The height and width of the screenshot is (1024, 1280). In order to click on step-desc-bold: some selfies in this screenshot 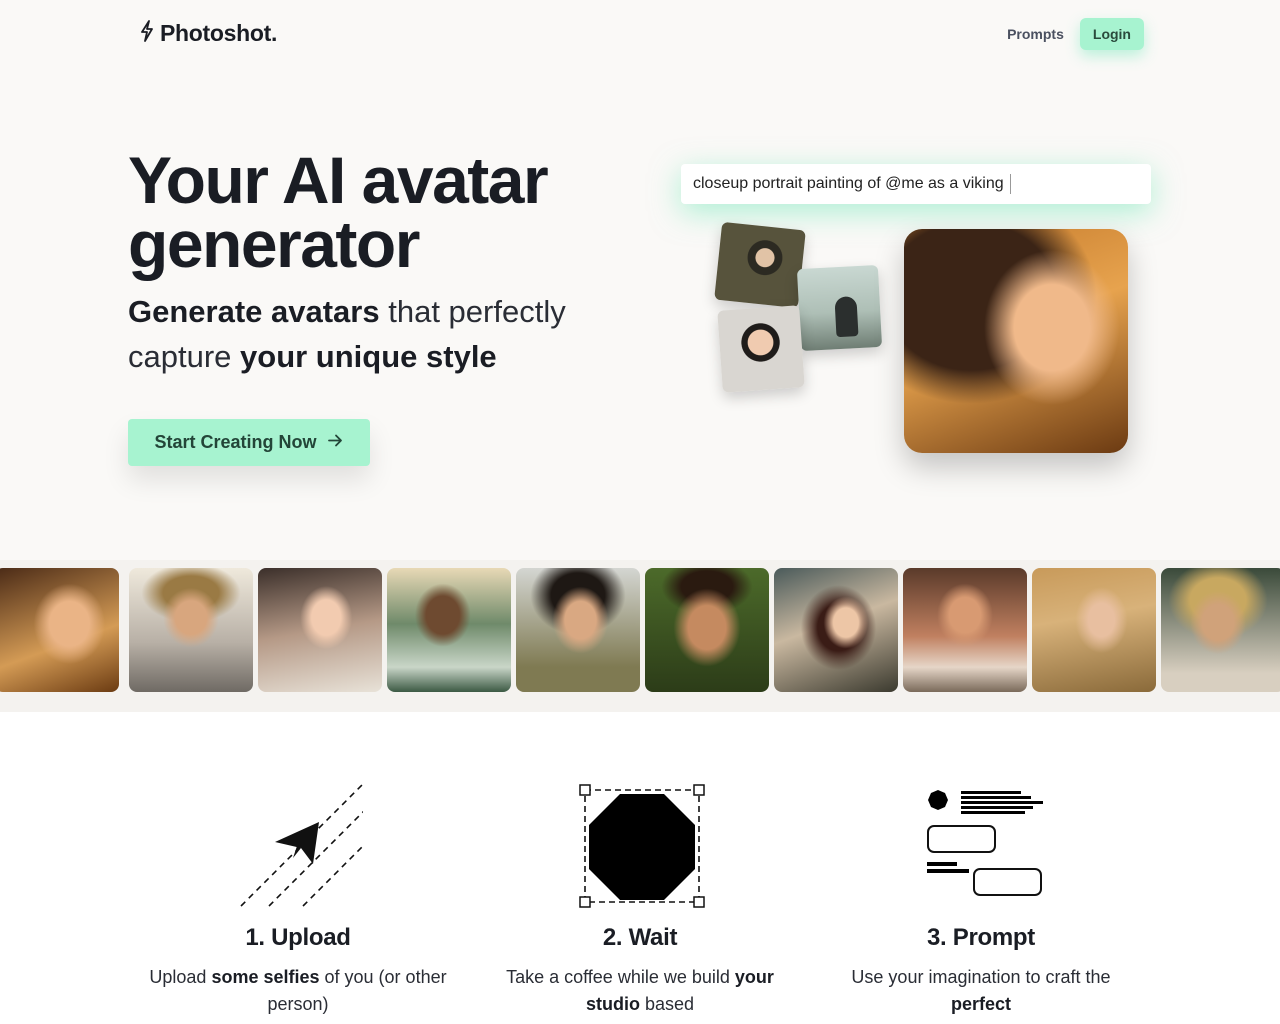, I will do `click(265, 977)`.